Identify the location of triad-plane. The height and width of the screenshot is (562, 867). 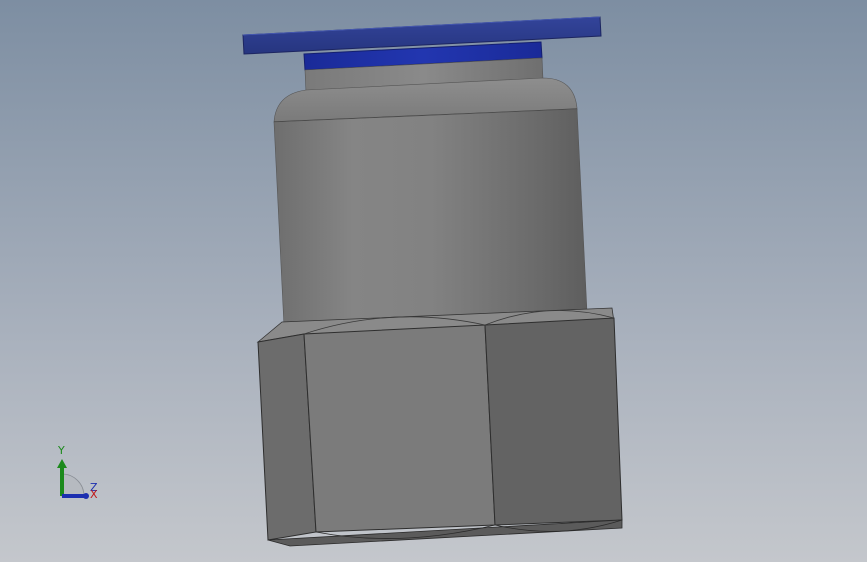
(73, 485).